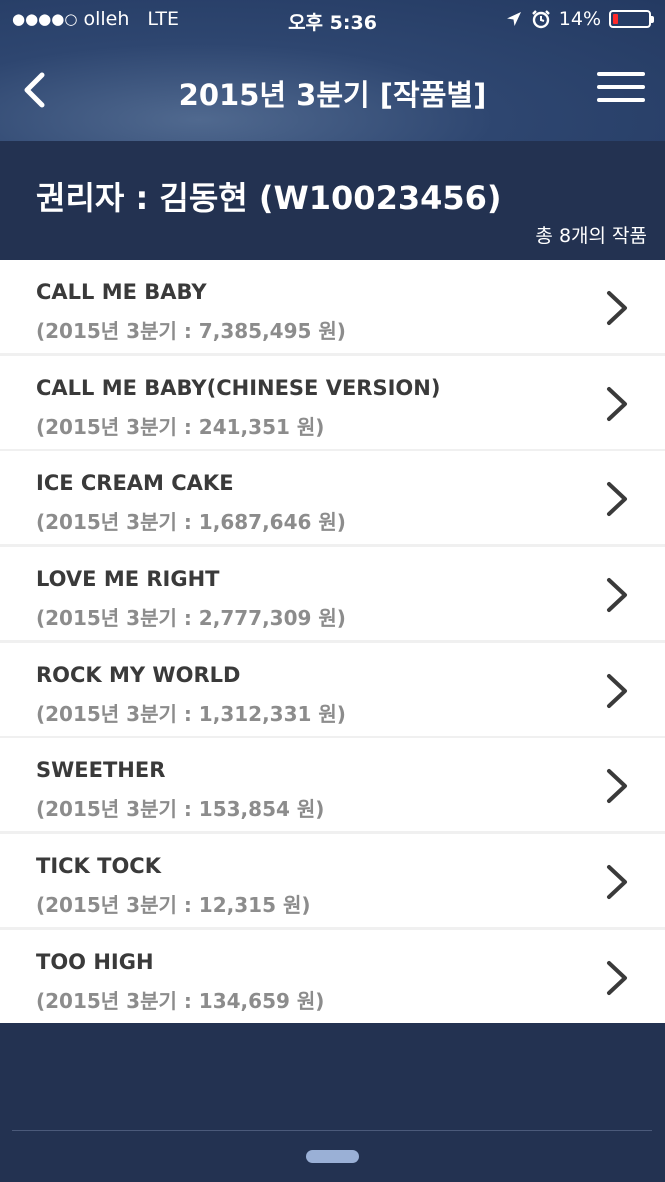 The width and height of the screenshot is (665, 1182). I want to click on work-amount: (2015년 3분기 : 134,659 원), so click(180, 1000).